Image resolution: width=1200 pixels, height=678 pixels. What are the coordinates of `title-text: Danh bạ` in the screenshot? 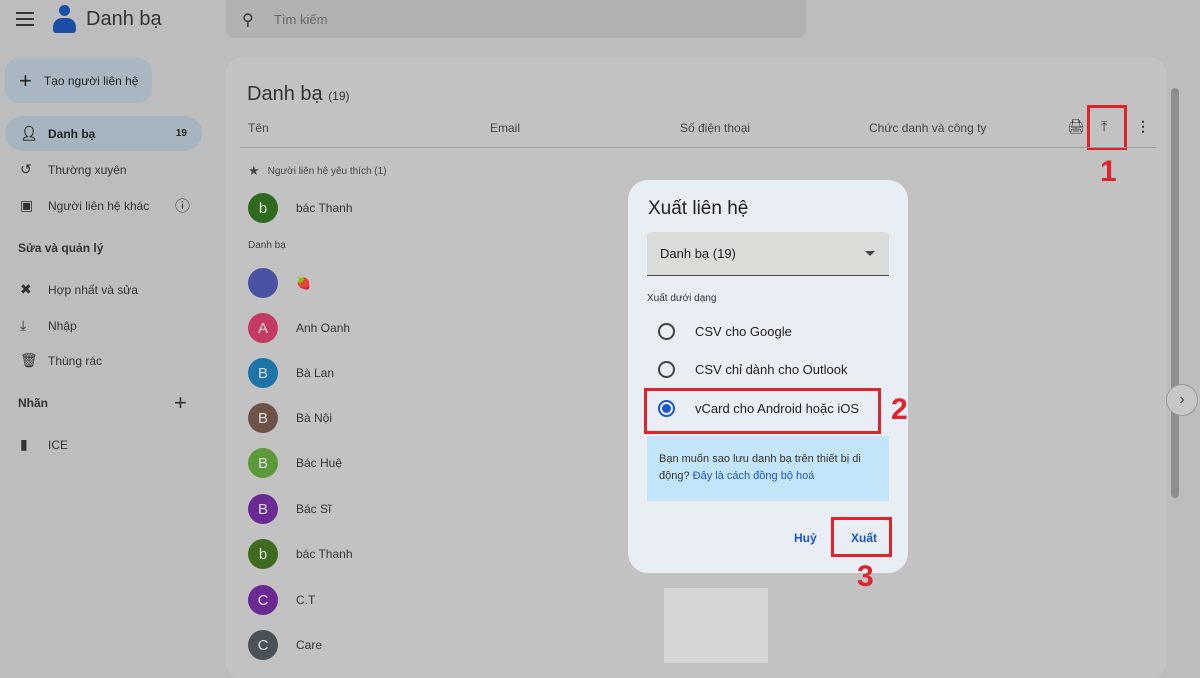 It's located at (285, 94).